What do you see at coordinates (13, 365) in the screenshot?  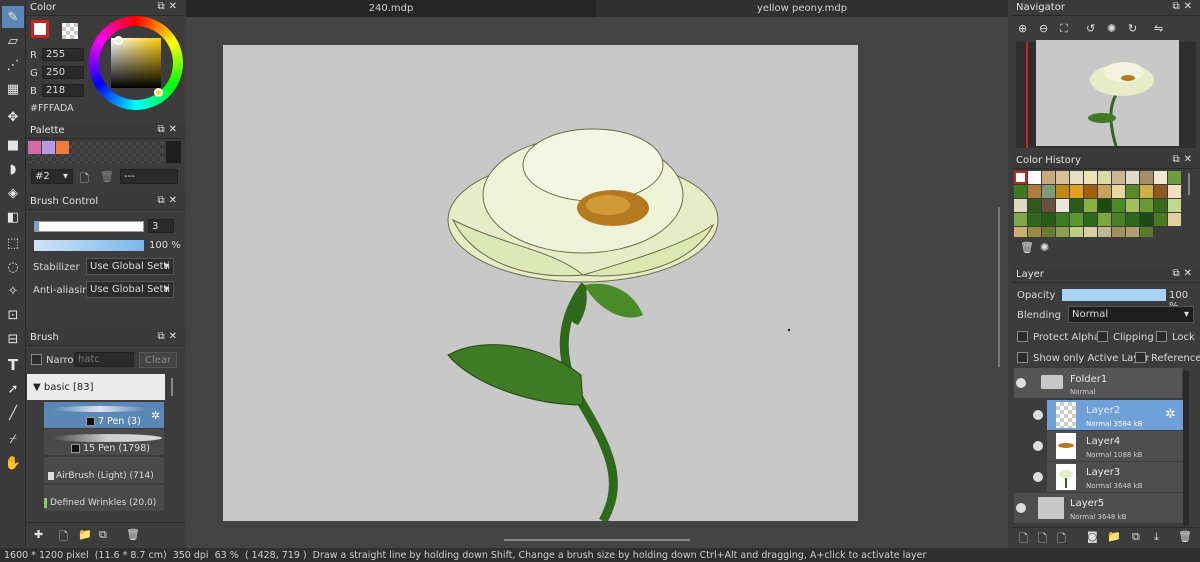 I see `text-tool-icon: T` at bounding box center [13, 365].